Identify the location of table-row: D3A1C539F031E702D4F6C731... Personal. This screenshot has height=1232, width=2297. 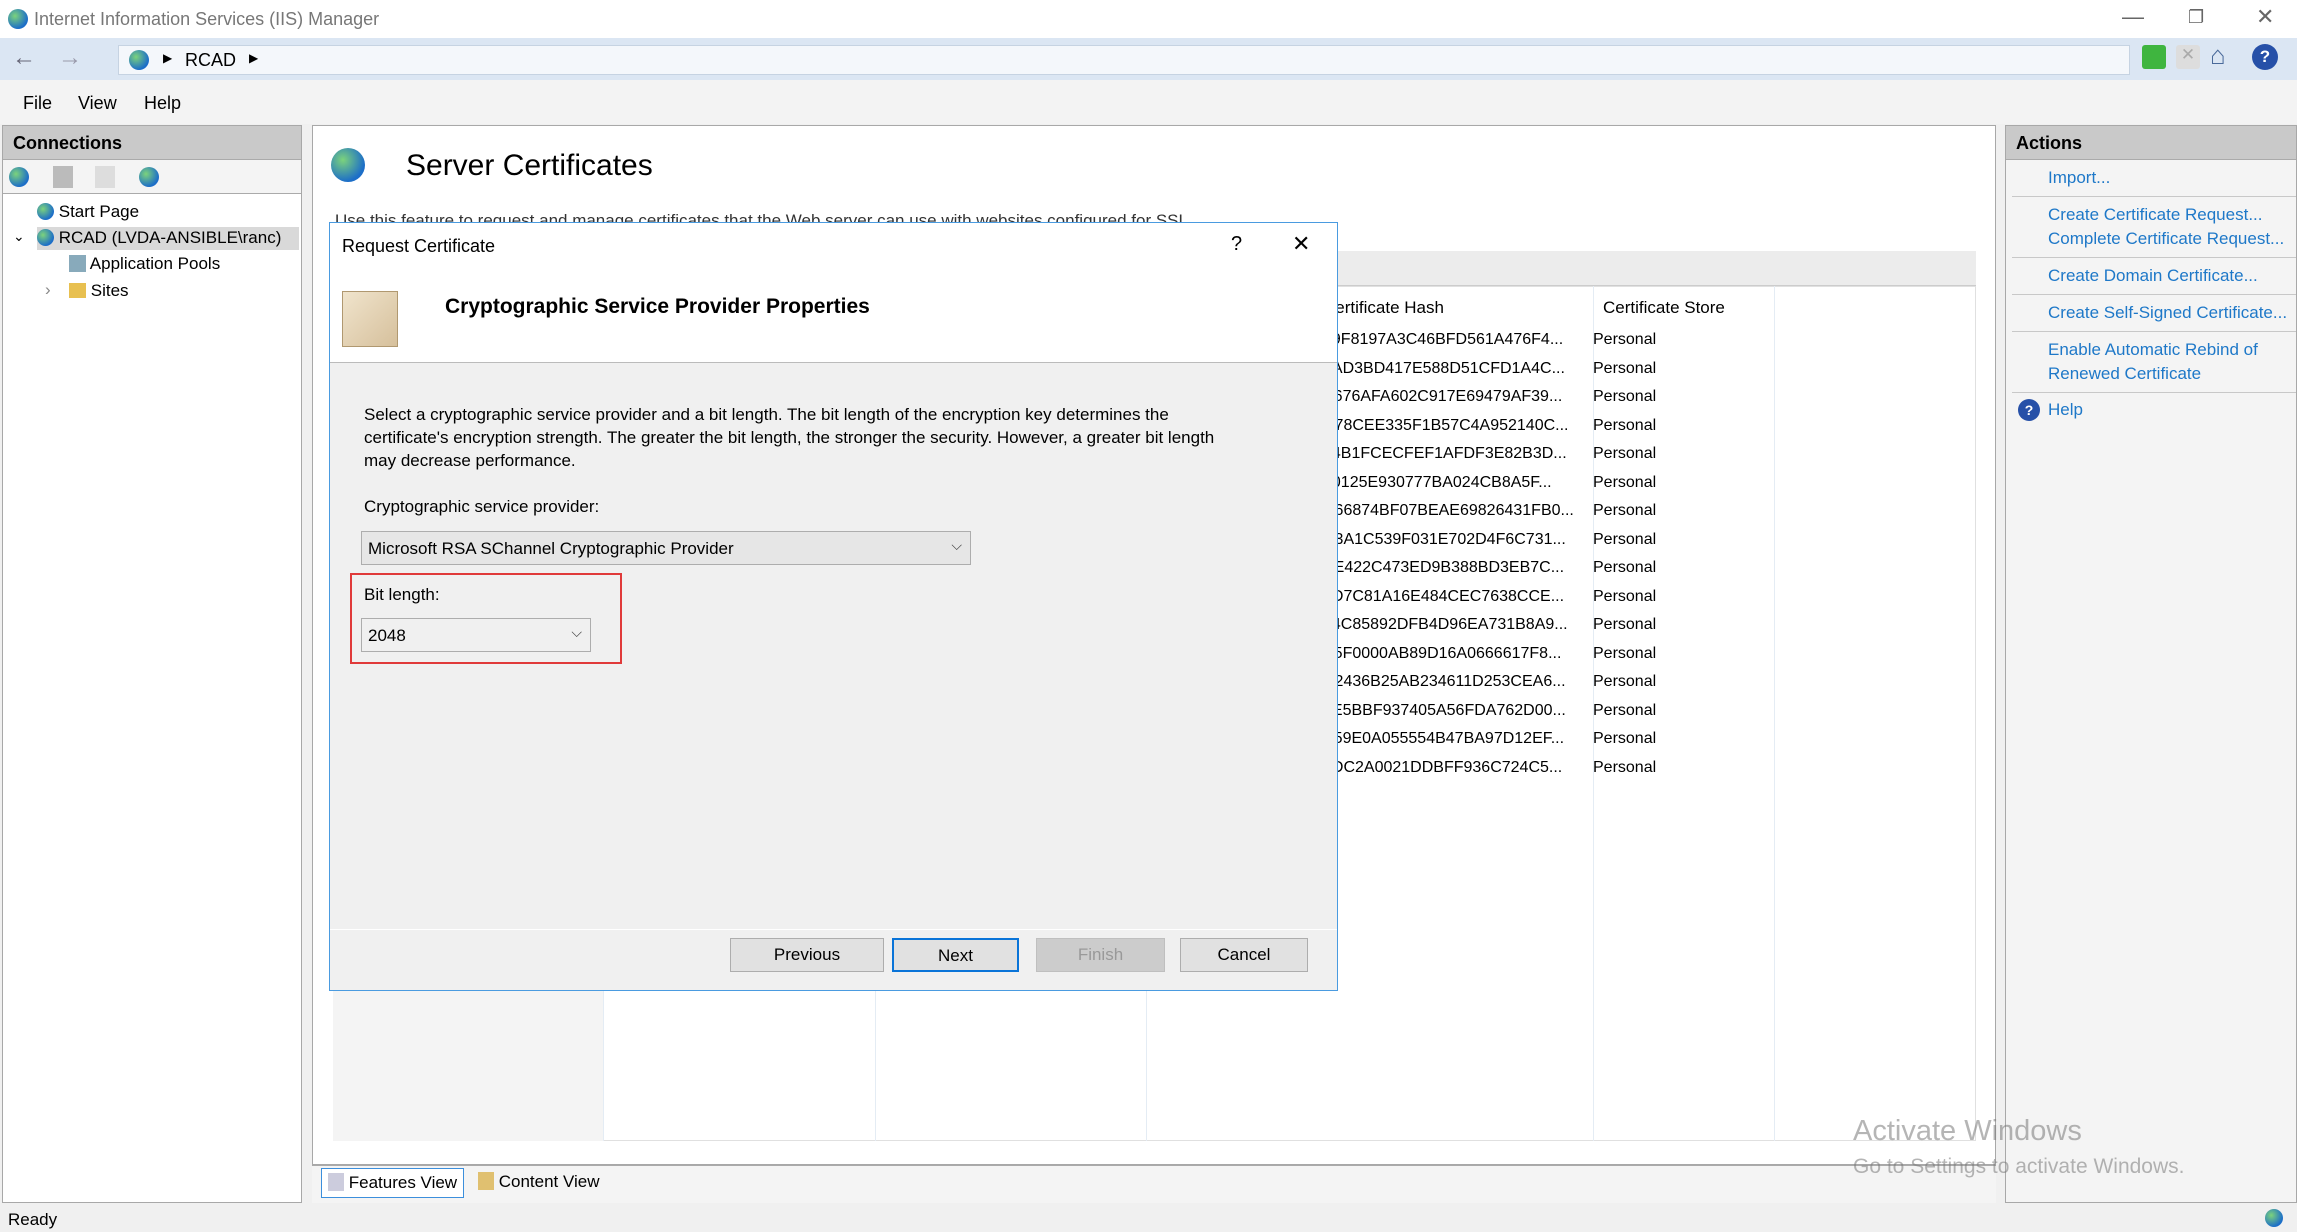
(1548, 540).